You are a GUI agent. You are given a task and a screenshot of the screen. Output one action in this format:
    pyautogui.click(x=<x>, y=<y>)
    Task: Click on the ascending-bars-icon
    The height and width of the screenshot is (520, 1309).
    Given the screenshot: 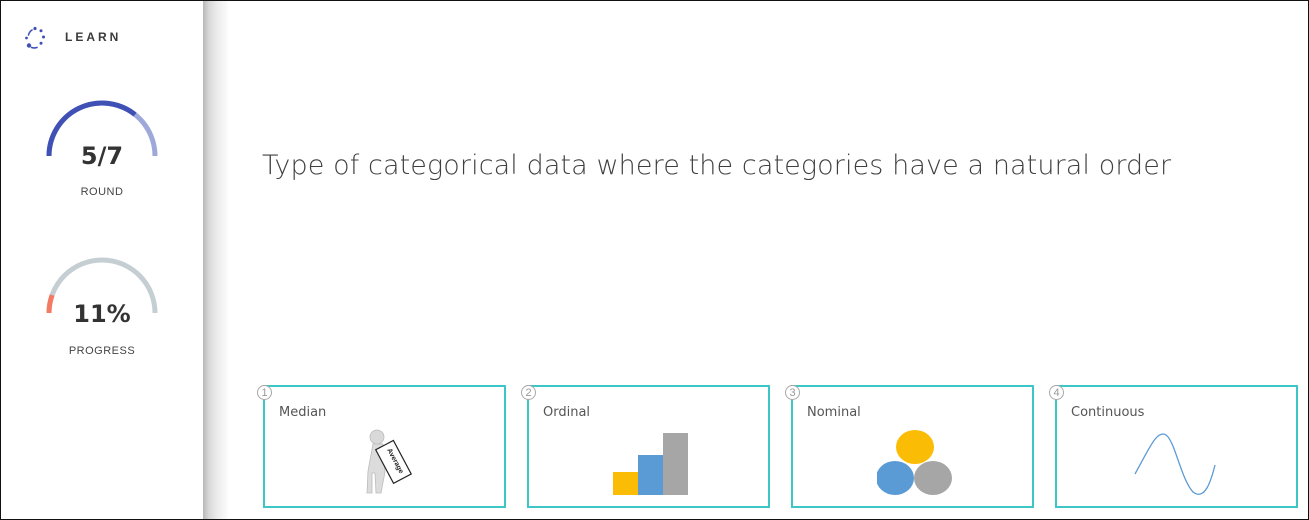 What is the action you would take?
    pyautogui.click(x=650, y=464)
    